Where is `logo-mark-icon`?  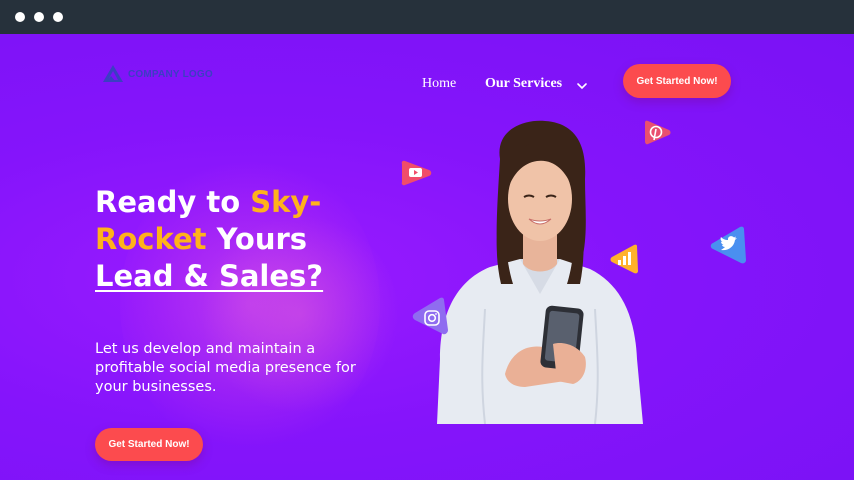
logo-mark-icon is located at coordinates (113, 73).